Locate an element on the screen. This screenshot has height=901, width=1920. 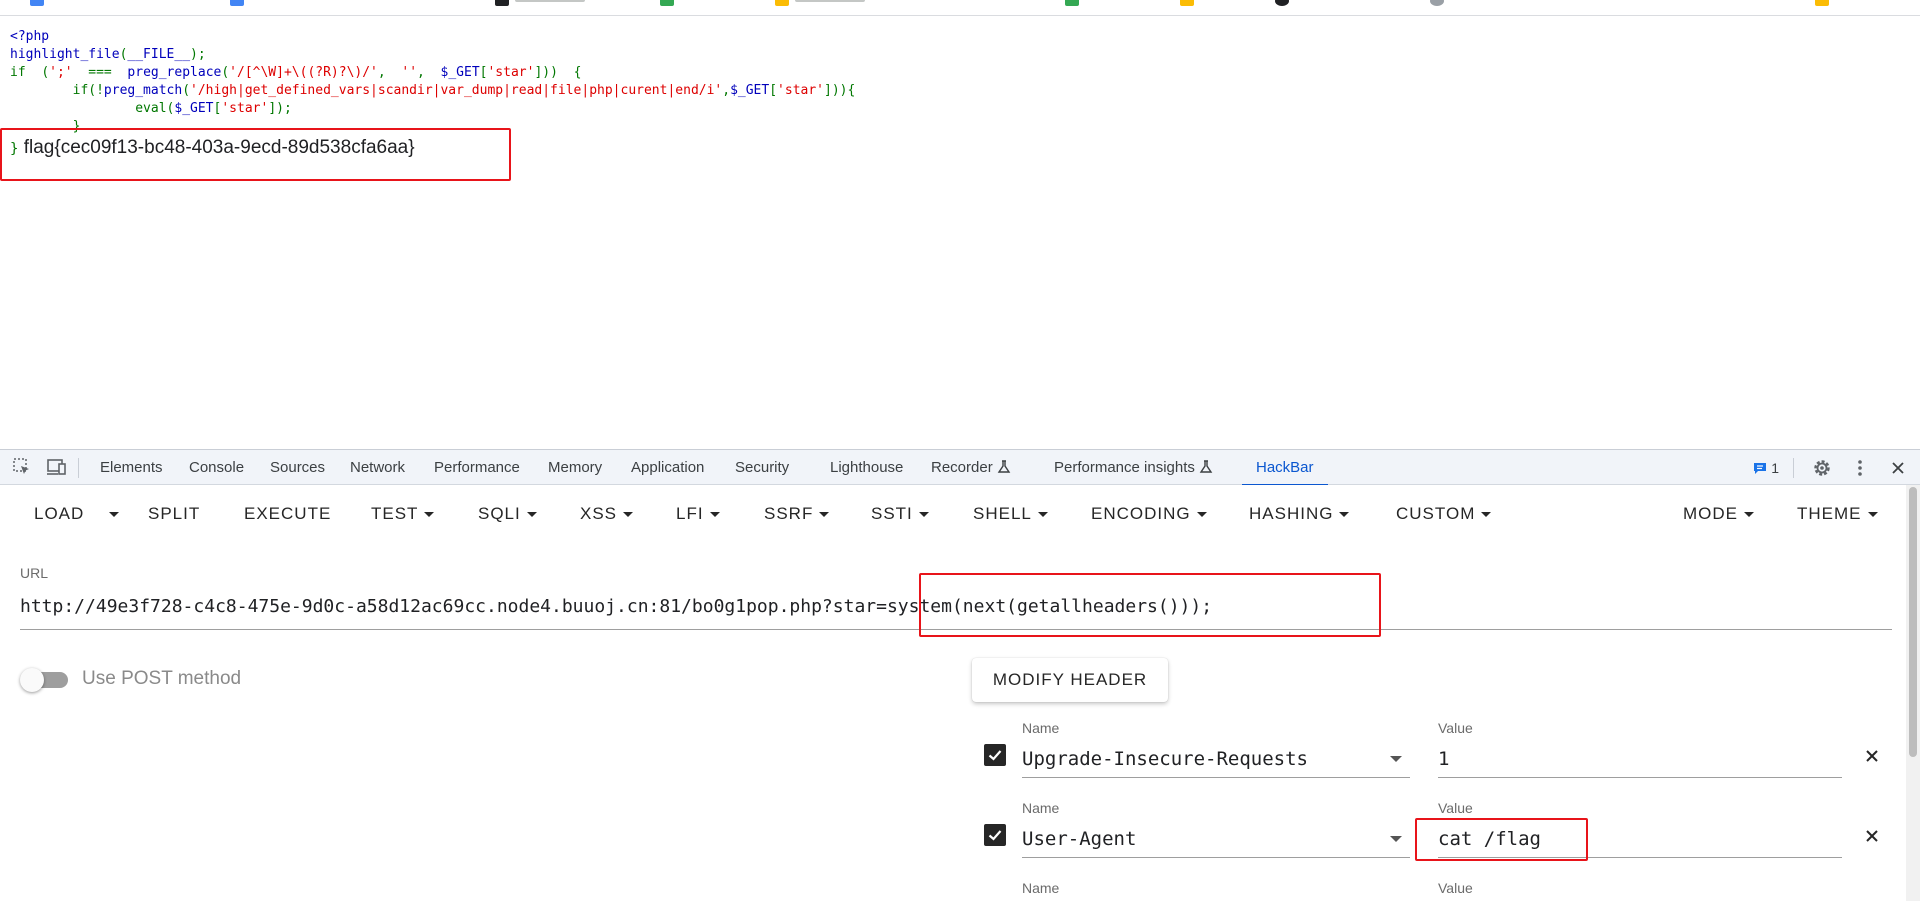
header-name-text: Upgrade-Insecure-Requests is located at coordinates (1165, 759).